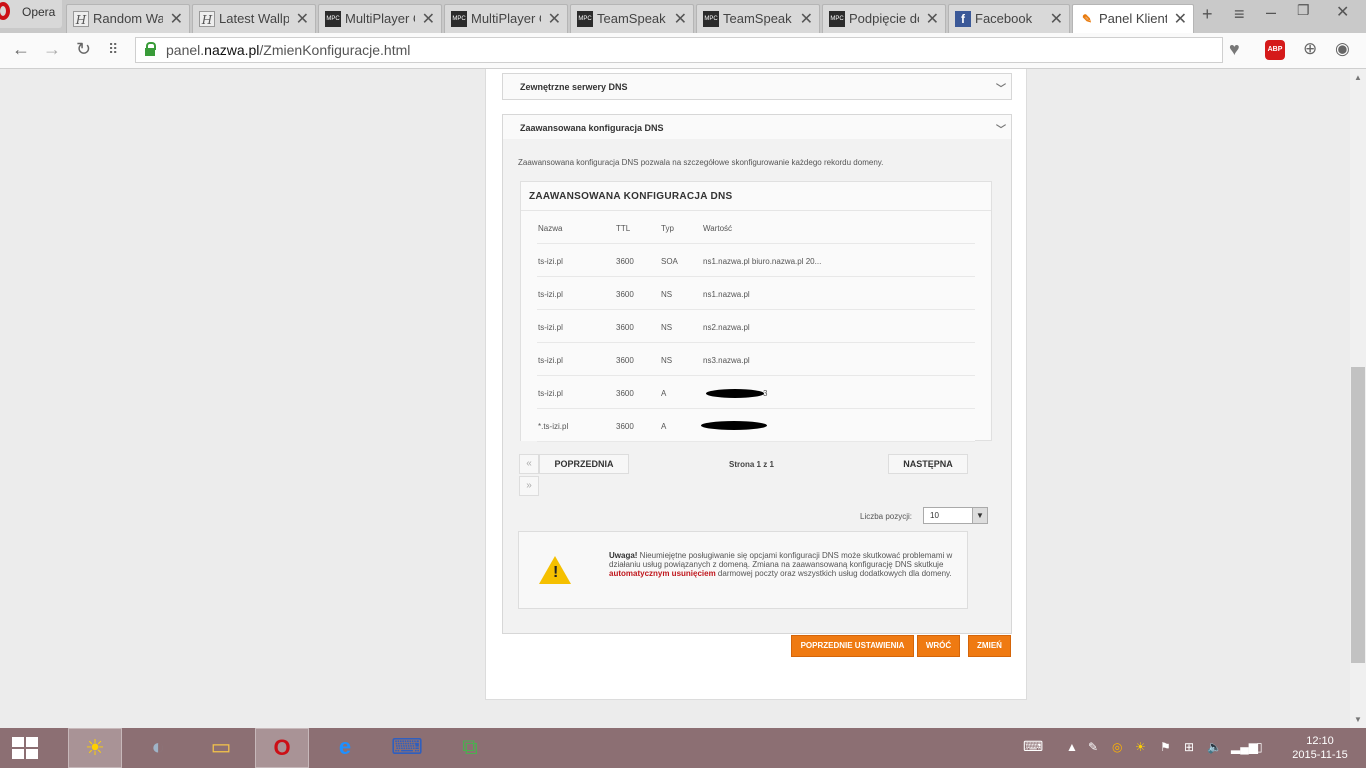 The width and height of the screenshot is (1366, 768). What do you see at coordinates (553, 426) in the screenshot?
I see `record-name: *.ts-izi.pl` at bounding box center [553, 426].